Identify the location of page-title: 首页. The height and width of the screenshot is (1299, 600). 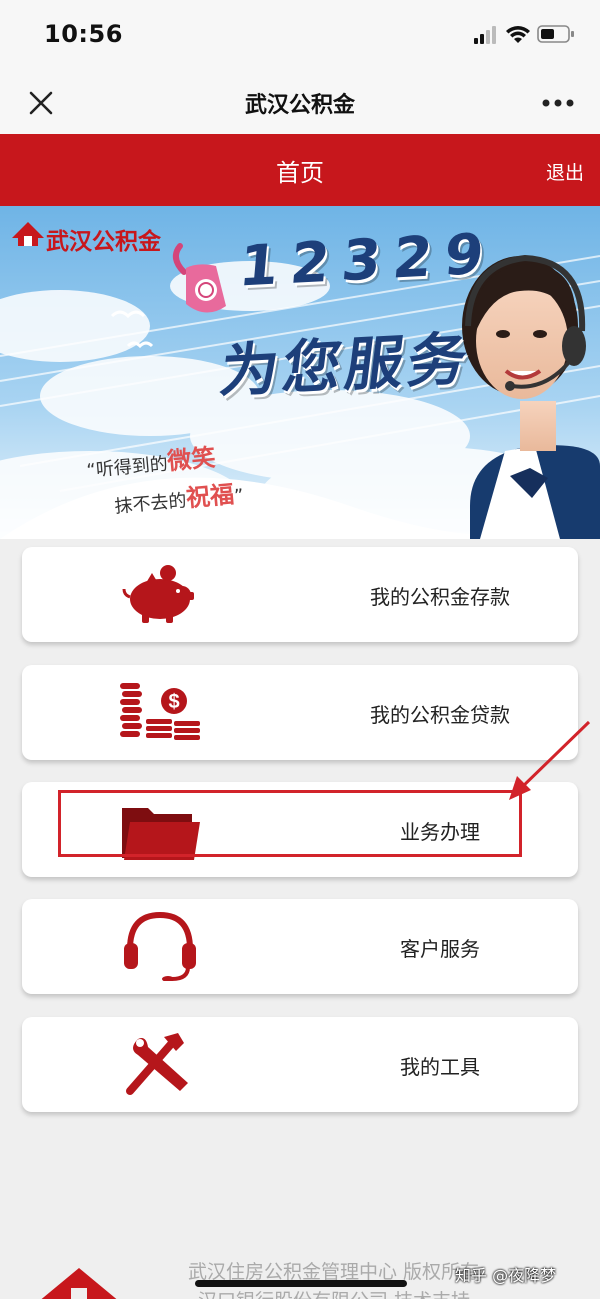
(300, 173).